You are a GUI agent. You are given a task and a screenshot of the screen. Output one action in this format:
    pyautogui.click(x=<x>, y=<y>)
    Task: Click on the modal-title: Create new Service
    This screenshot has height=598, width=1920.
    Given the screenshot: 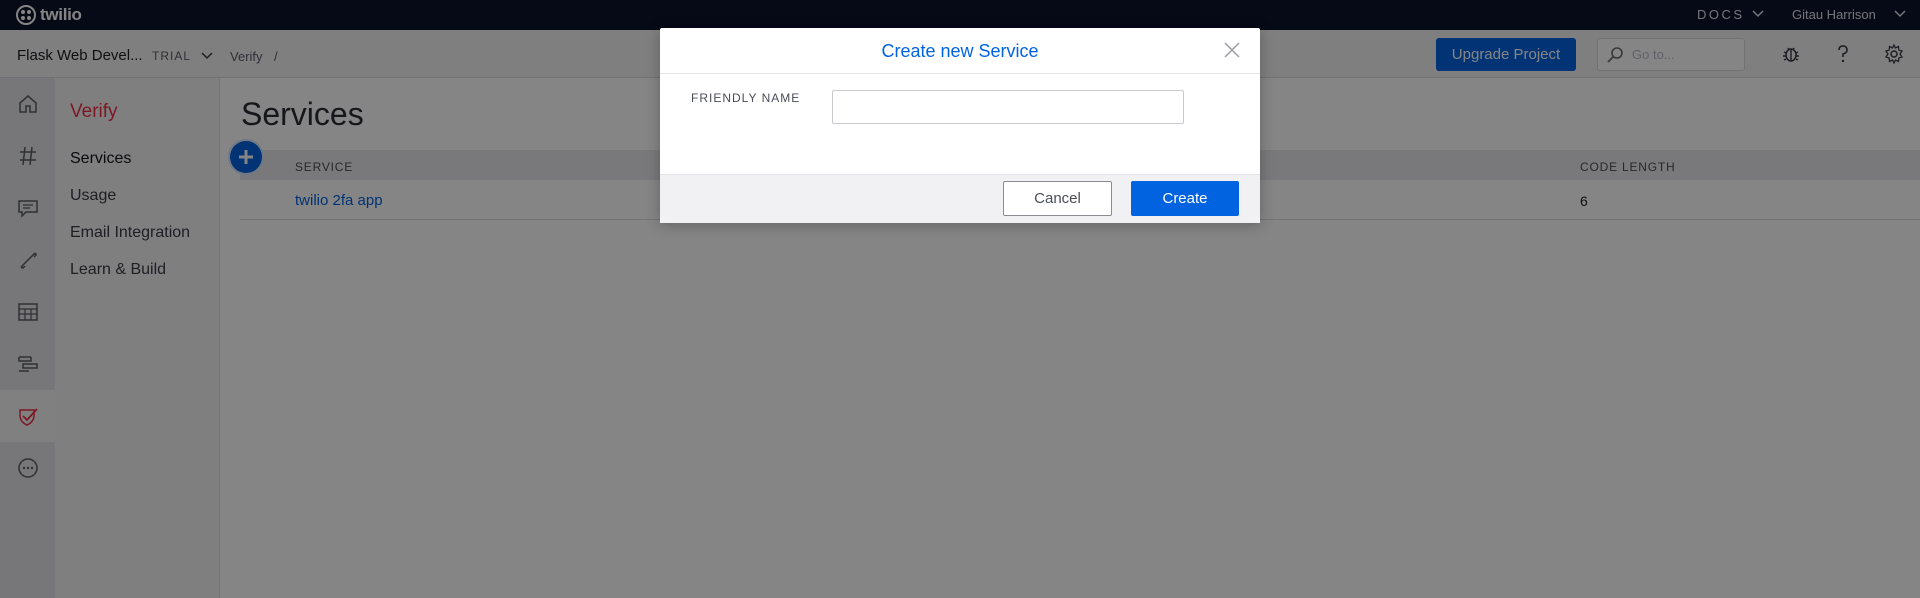 What is the action you would take?
    pyautogui.click(x=960, y=51)
    